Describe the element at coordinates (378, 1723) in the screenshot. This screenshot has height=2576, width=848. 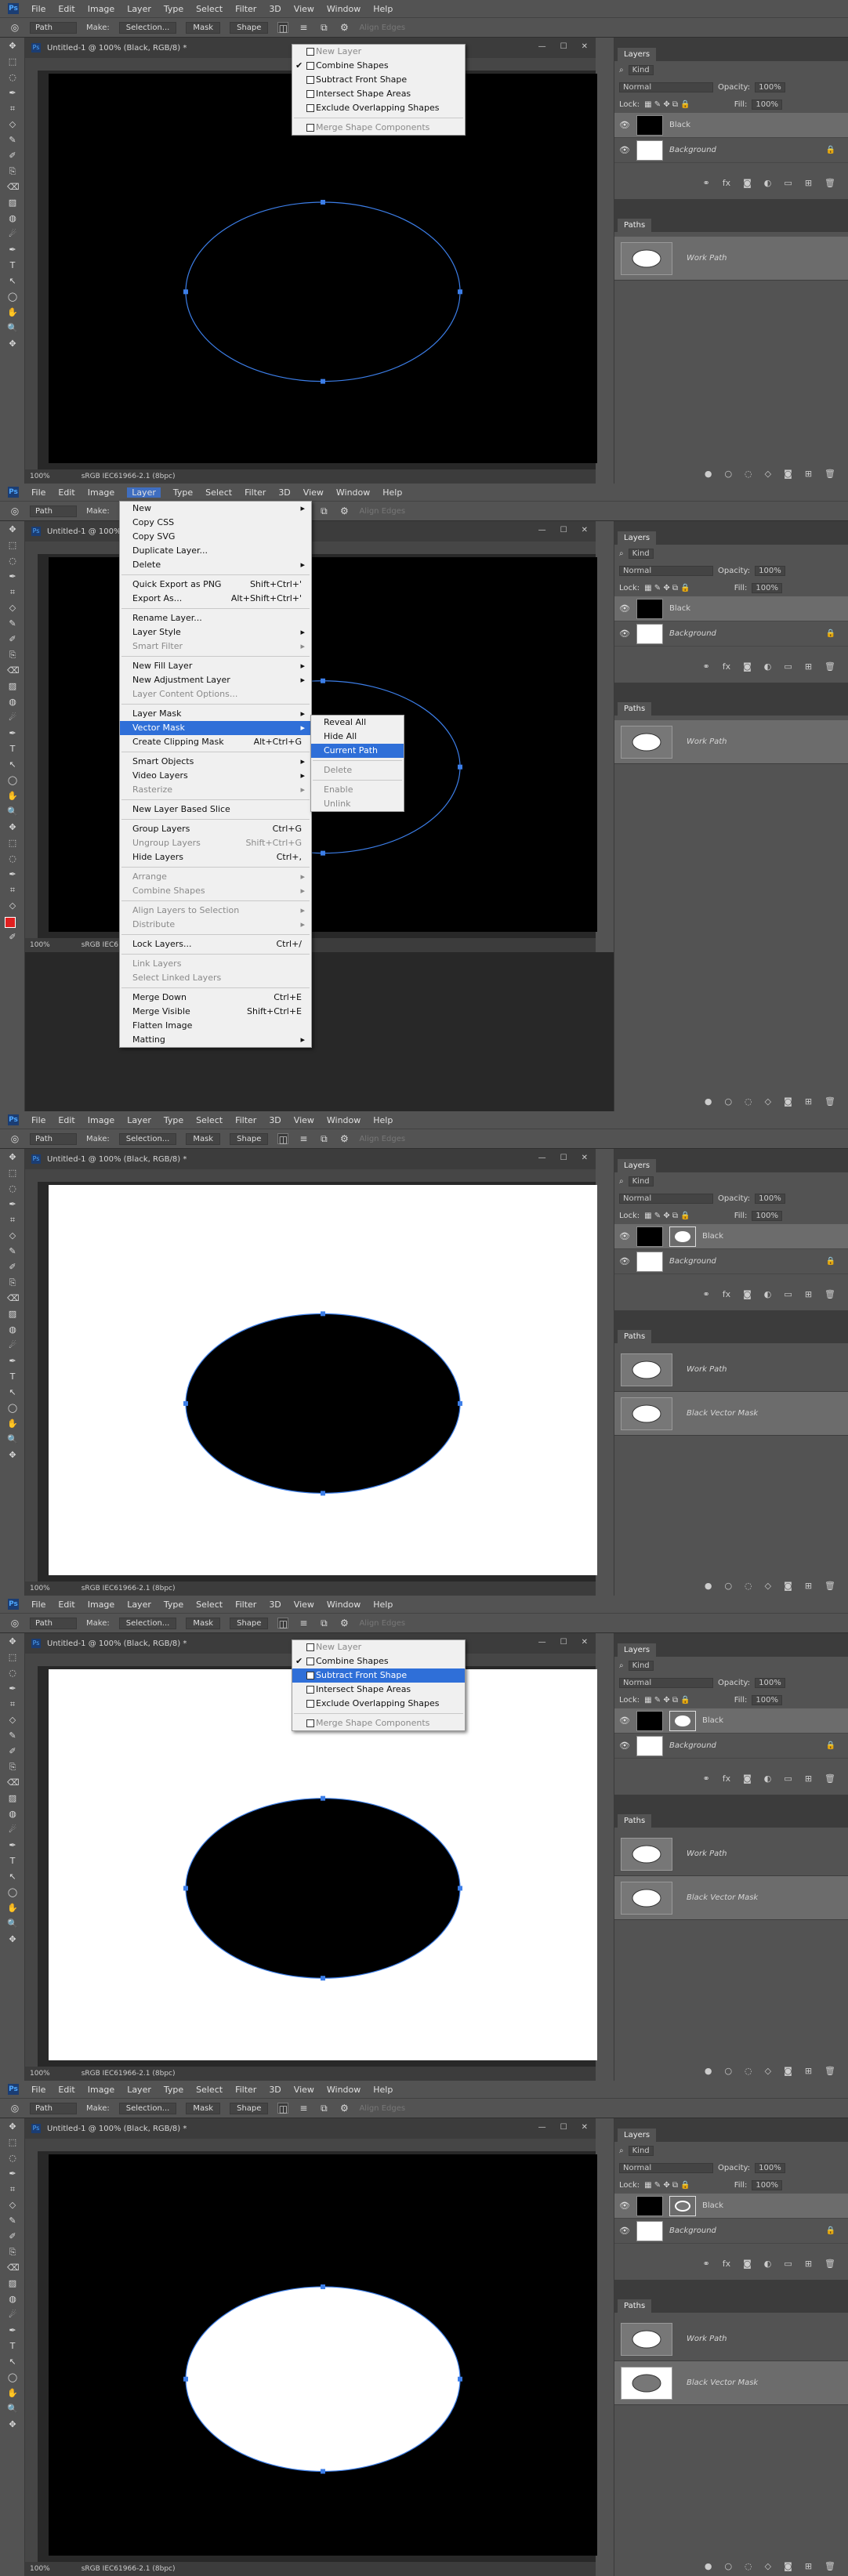
I see `path-op-merge-shape-components: Merge Shape Components` at that location.